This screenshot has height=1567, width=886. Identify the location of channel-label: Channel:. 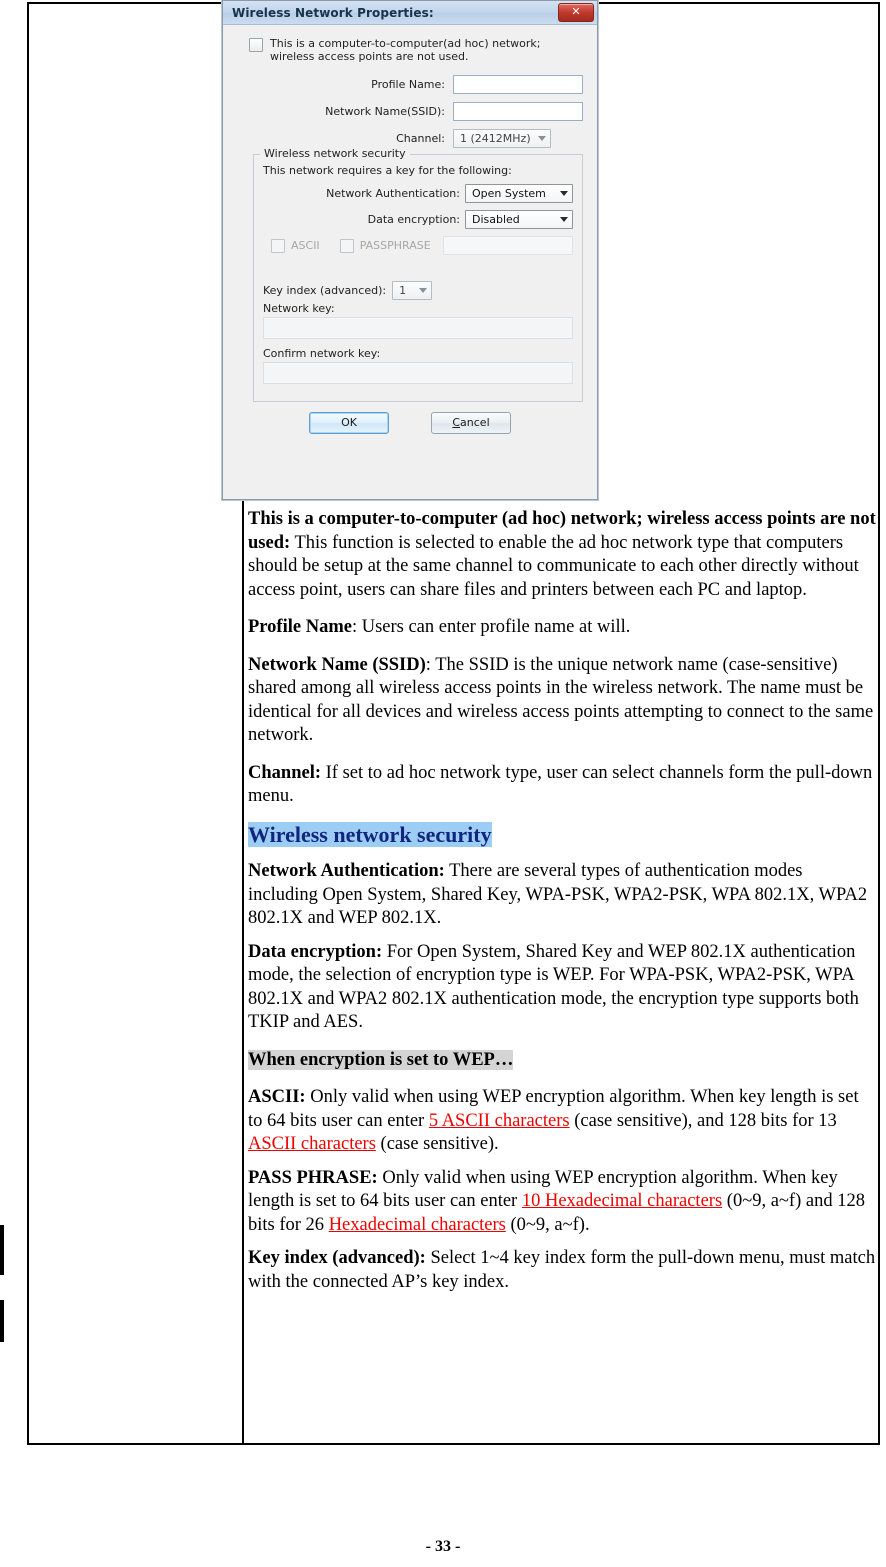
(420, 138).